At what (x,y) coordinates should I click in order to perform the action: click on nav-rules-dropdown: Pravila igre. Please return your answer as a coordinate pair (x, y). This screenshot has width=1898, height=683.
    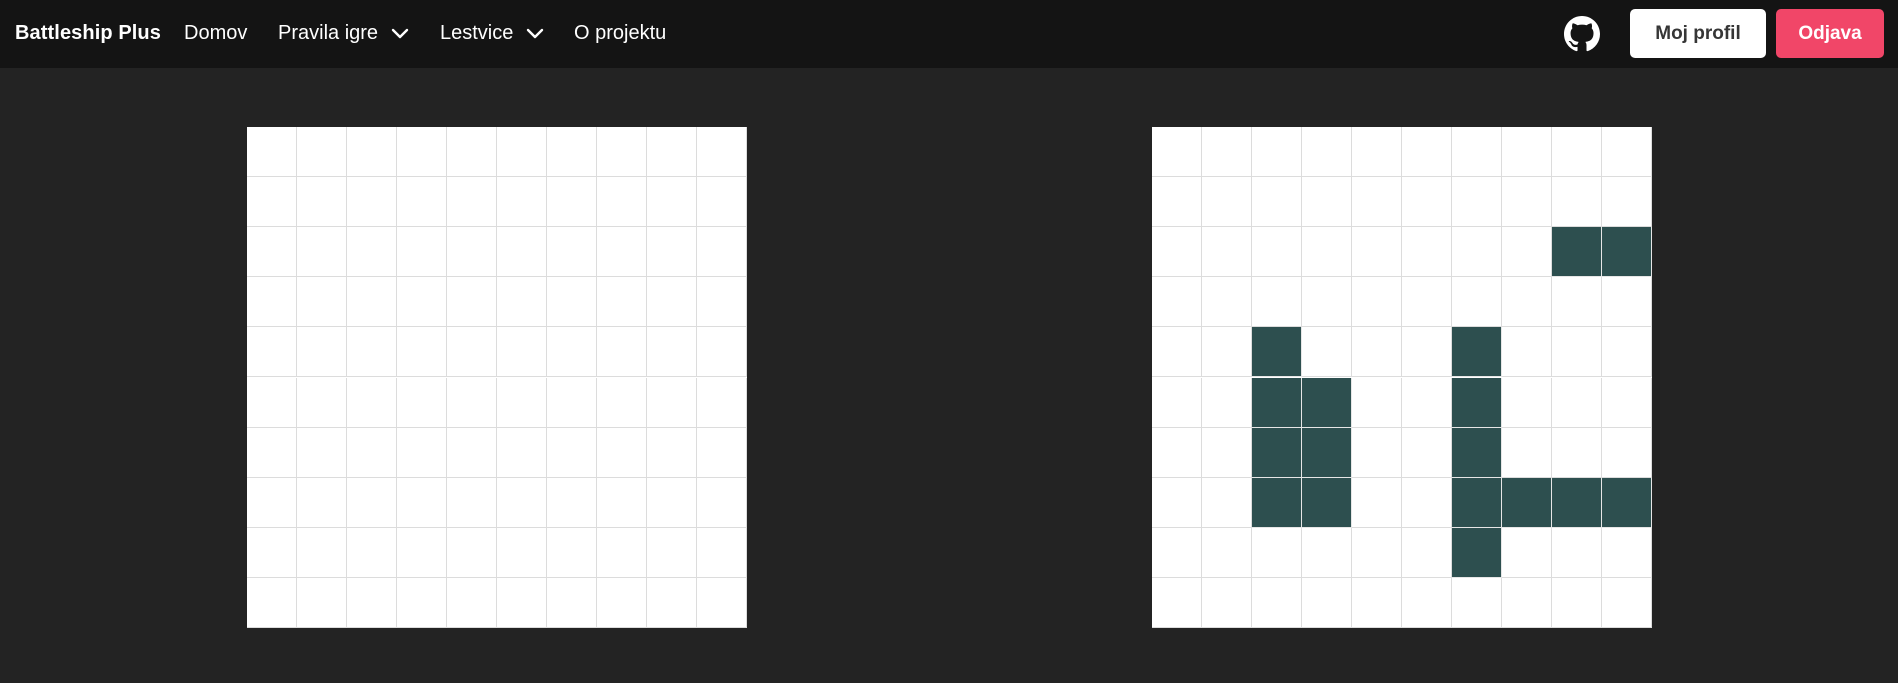
    Looking at the image, I should click on (344, 33).